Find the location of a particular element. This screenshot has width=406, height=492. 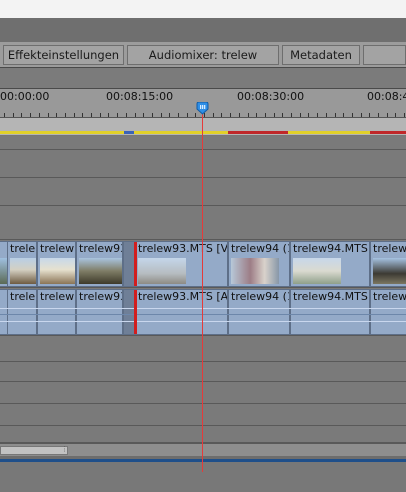

video-clip: trele is located at coordinates (22, 264).